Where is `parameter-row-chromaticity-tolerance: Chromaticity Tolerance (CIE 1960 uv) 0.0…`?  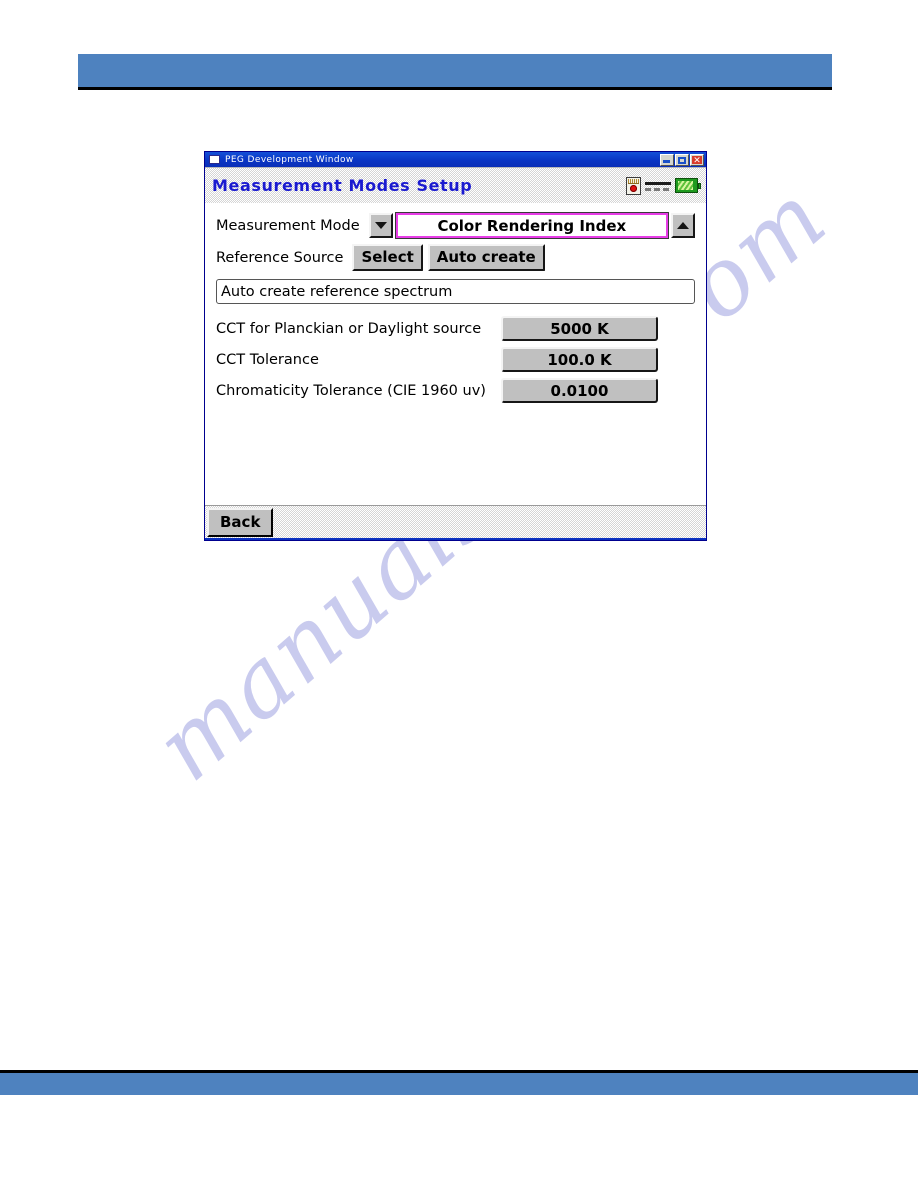
parameter-row-chromaticity-tolerance: Chromaticity Tolerance (CIE 1960 uv) 0.0… is located at coordinates (455, 390).